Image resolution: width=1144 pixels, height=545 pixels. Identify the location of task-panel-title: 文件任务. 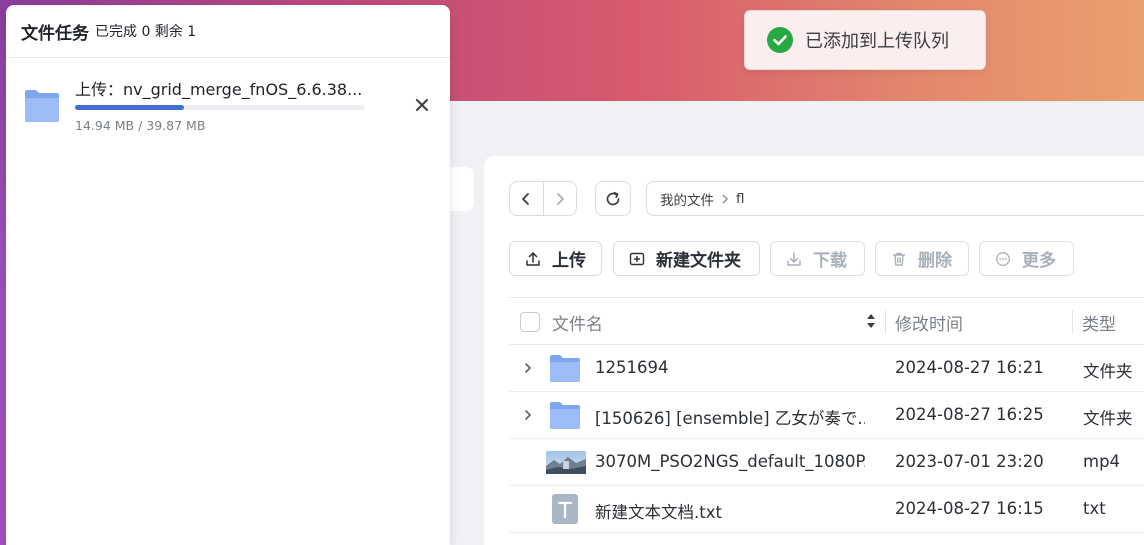
(55, 33).